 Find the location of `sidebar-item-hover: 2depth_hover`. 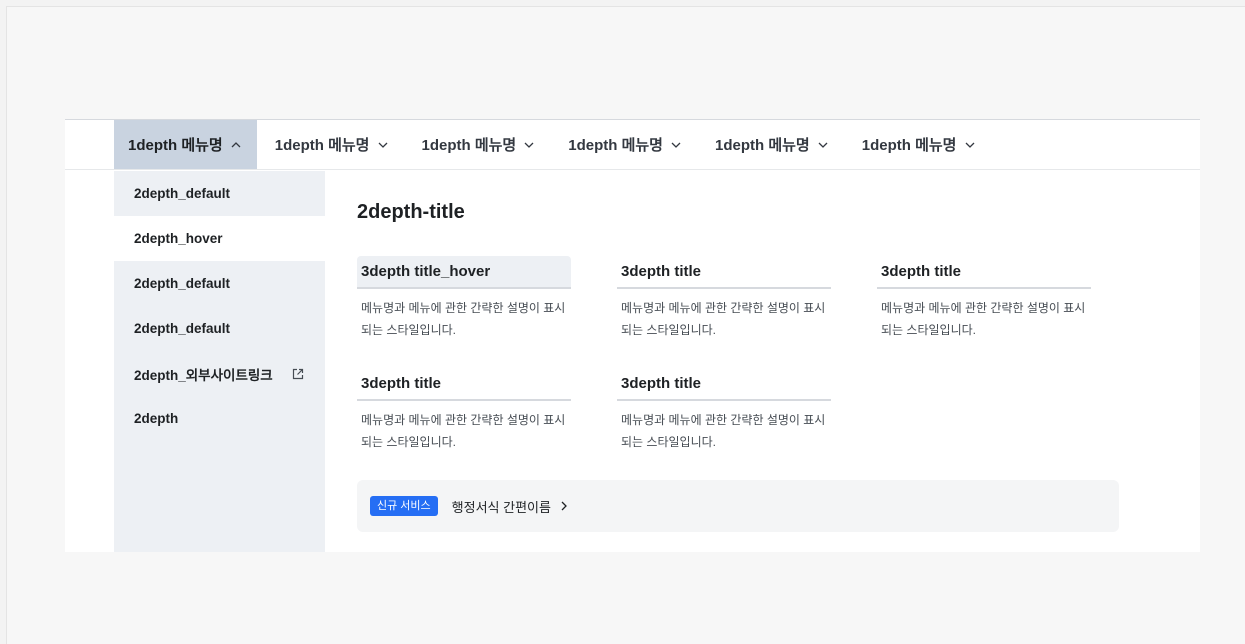

sidebar-item-hover: 2depth_hover is located at coordinates (219, 238).